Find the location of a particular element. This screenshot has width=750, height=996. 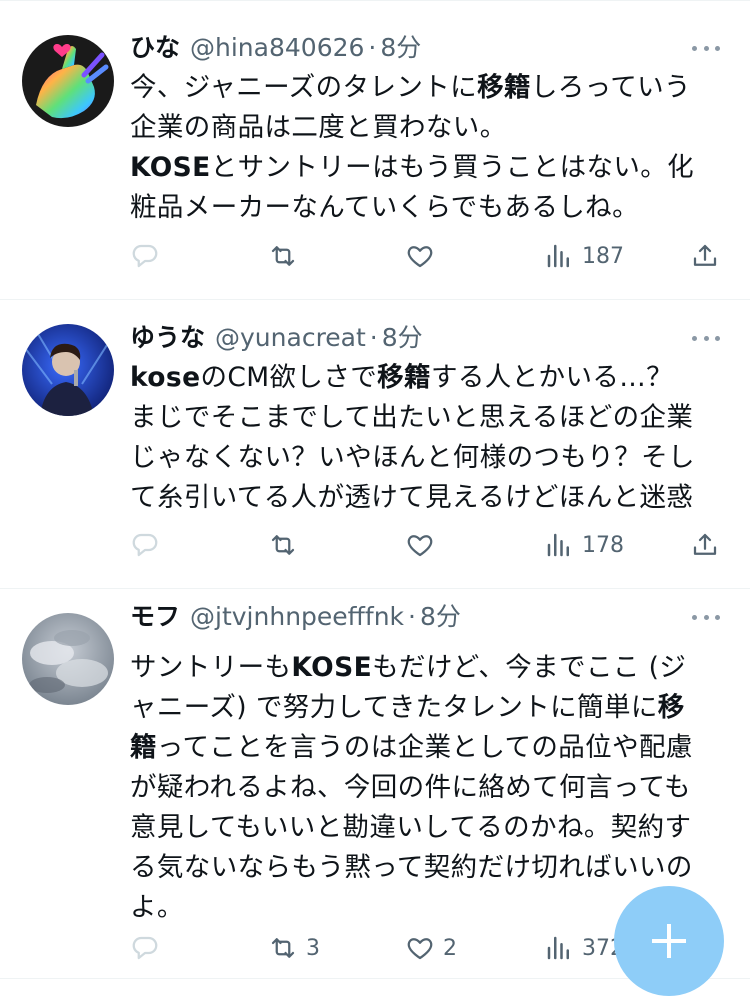

tweet-text-line: 意見してもいいと勘違いしてるのかね。契約す is located at coordinates (426, 828).